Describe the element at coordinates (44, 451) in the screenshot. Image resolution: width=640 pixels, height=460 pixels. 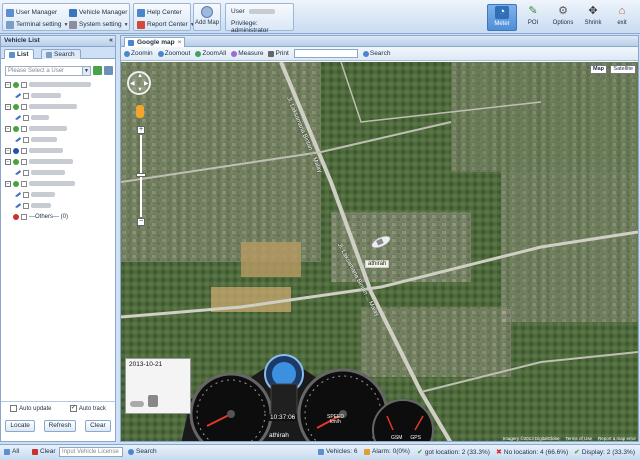
I see `clear-selection-button: Clear` at that location.